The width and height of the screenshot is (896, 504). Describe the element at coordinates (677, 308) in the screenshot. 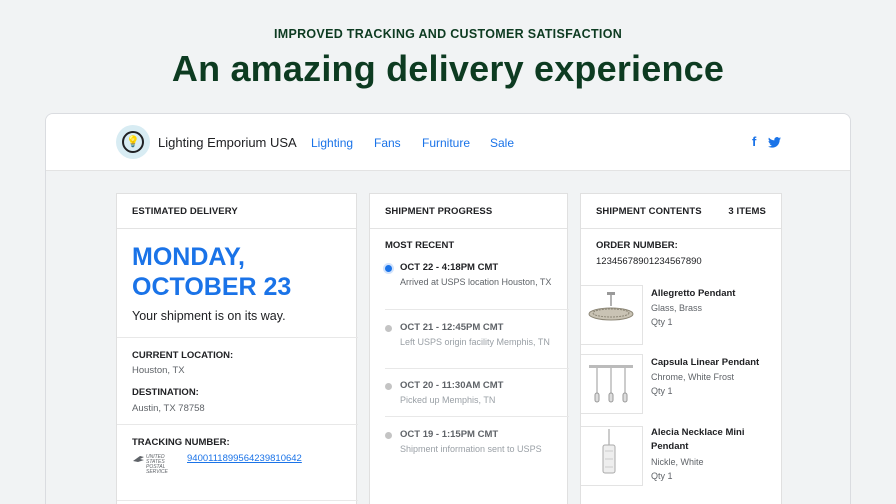

I see `item-material: Glass, Brass` at that location.